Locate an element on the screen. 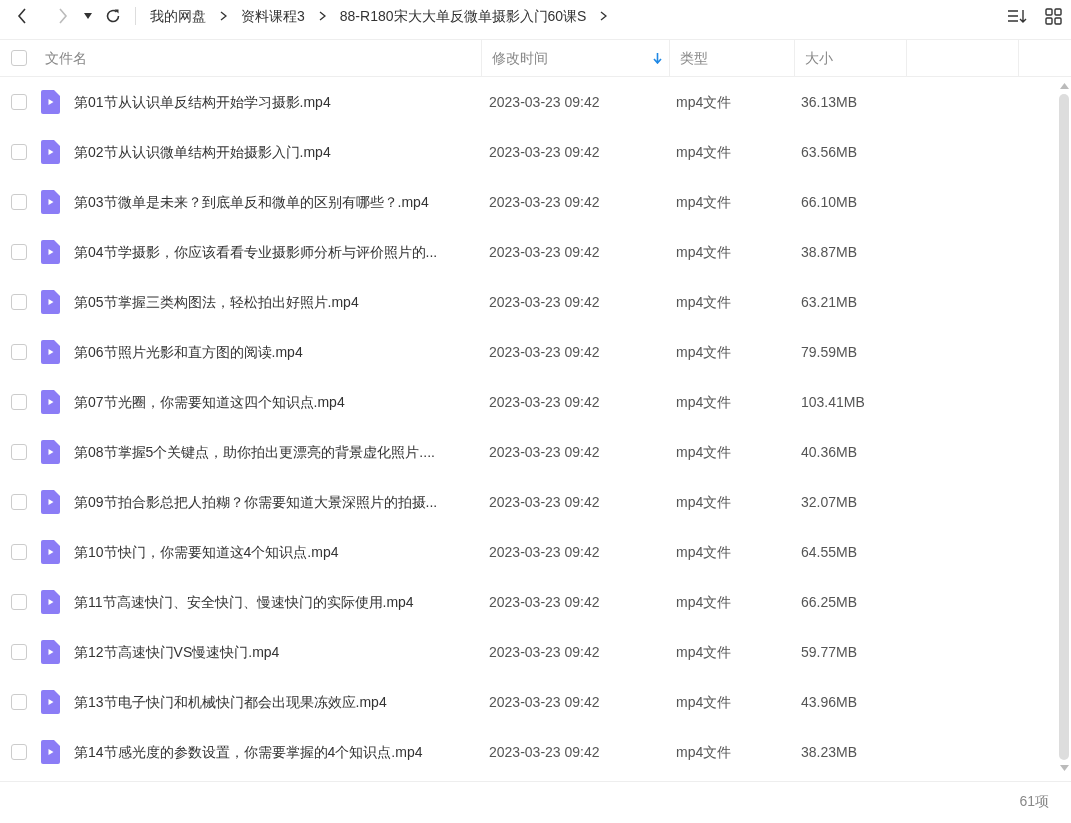 This screenshot has width=1071, height=823. column-header: 类型 is located at coordinates (694, 58).